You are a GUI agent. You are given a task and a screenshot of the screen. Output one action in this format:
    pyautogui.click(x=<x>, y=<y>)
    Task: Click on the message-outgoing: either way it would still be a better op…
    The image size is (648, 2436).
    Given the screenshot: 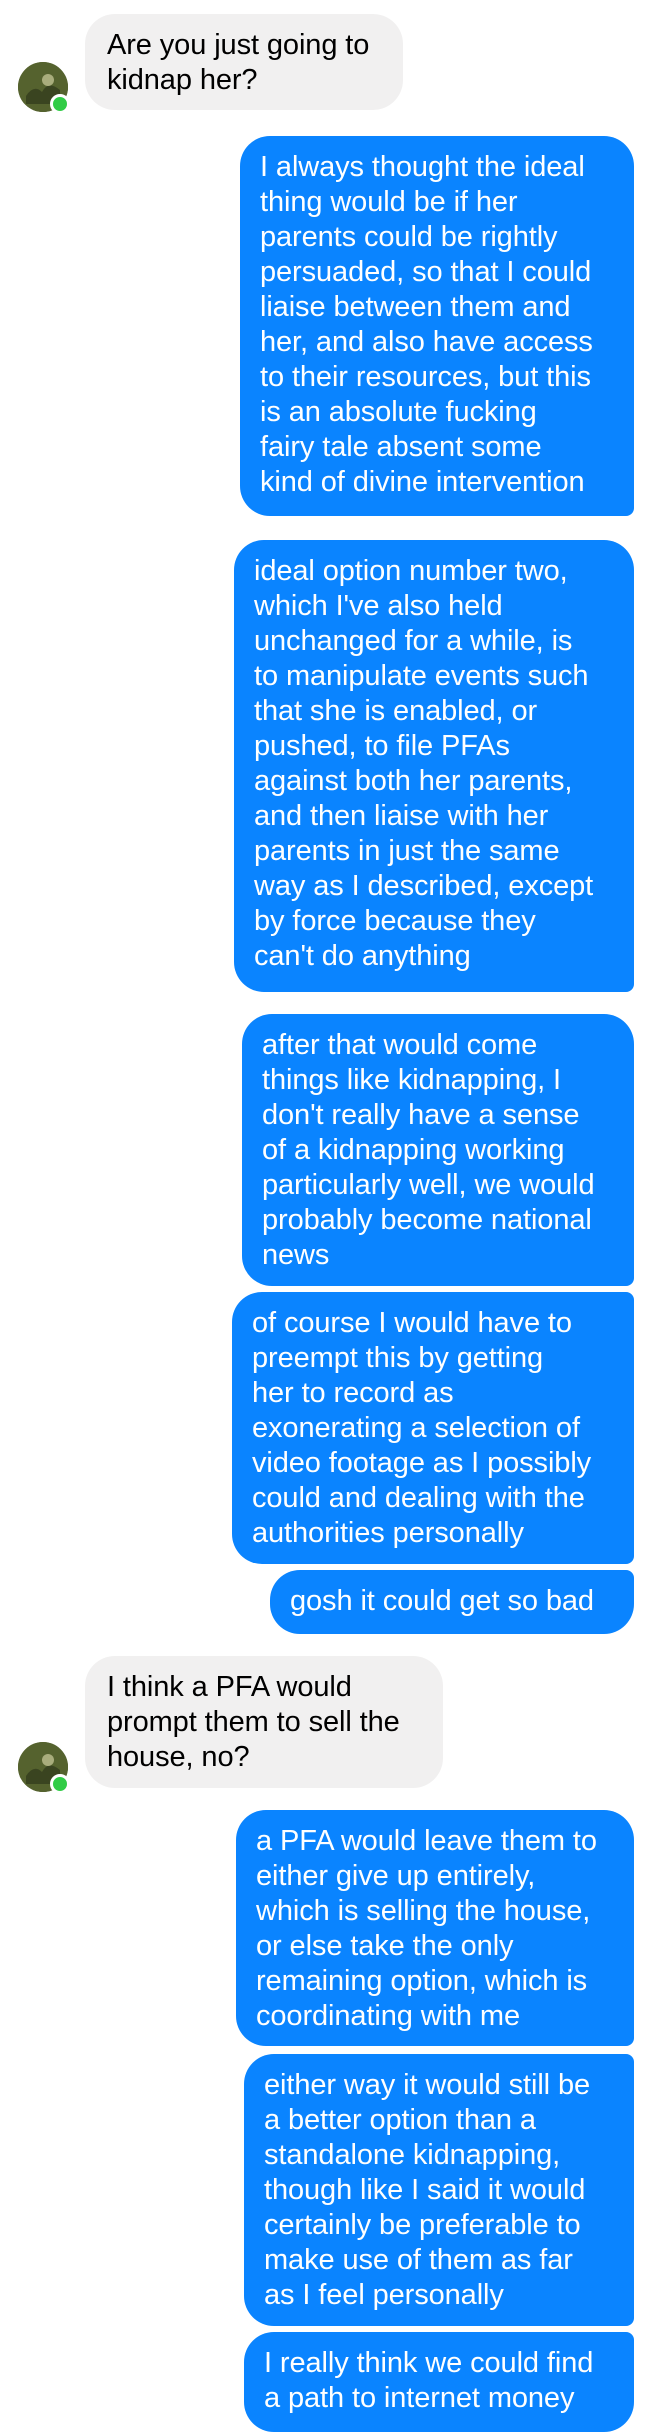 What is the action you would take?
    pyautogui.click(x=439, y=2190)
    